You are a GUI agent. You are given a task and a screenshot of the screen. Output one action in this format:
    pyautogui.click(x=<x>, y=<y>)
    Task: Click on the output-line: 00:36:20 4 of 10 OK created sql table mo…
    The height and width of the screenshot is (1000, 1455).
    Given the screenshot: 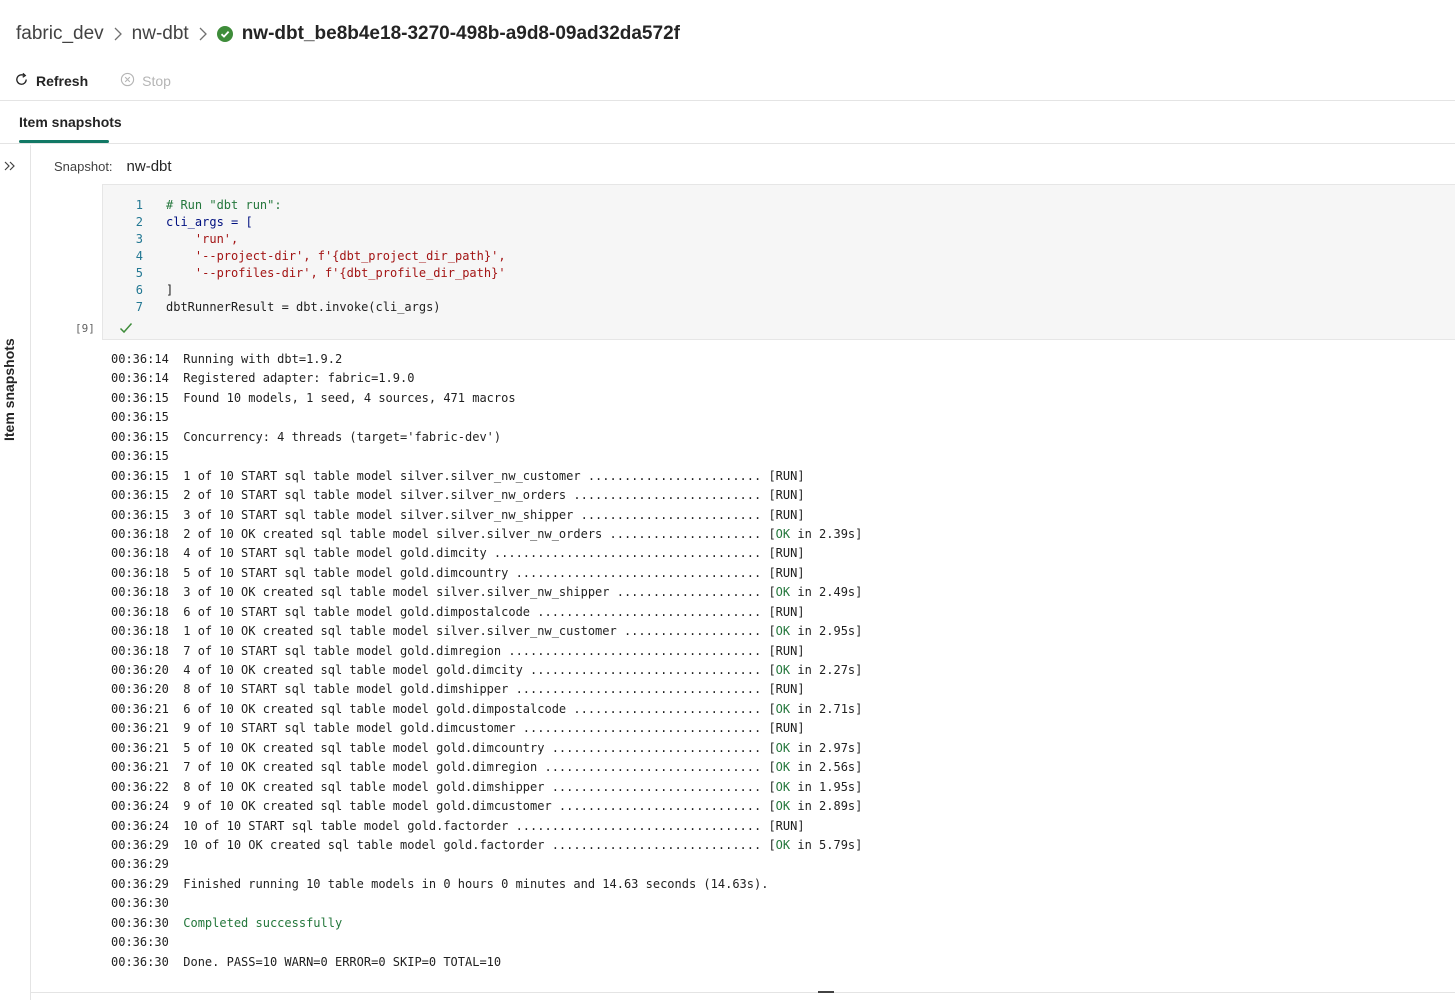 What is the action you would take?
    pyautogui.click(x=486, y=670)
    